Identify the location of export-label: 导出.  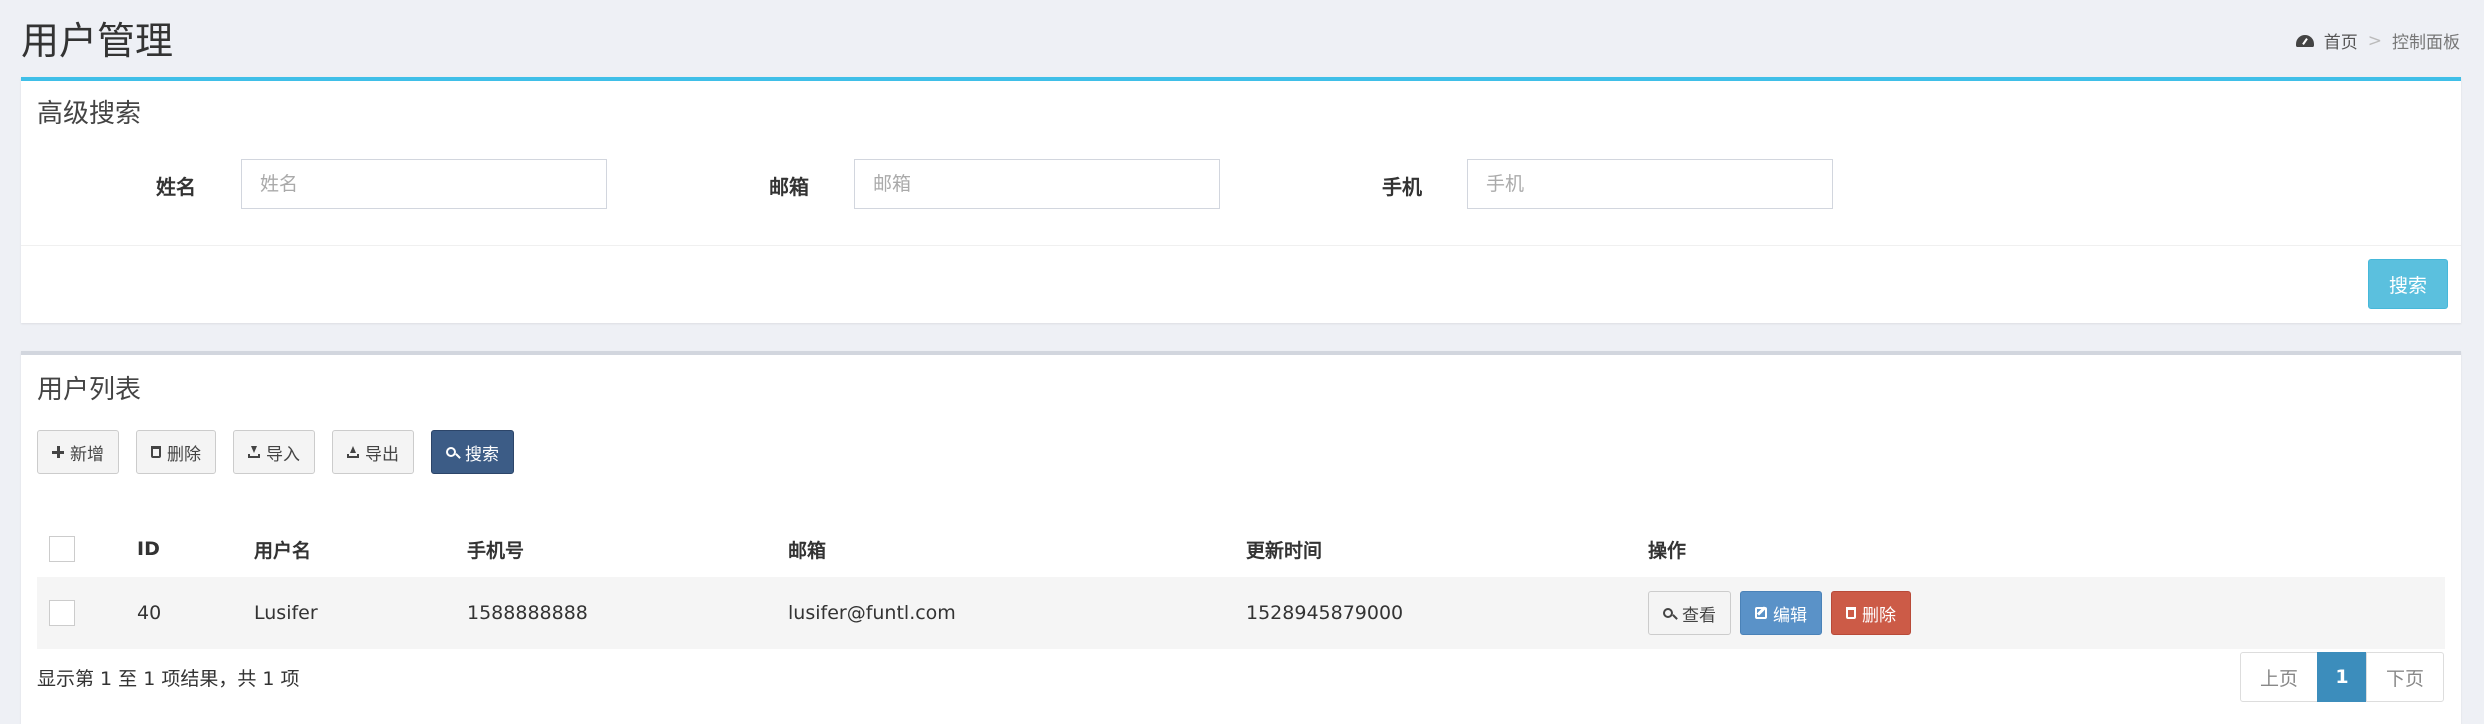
(382, 454).